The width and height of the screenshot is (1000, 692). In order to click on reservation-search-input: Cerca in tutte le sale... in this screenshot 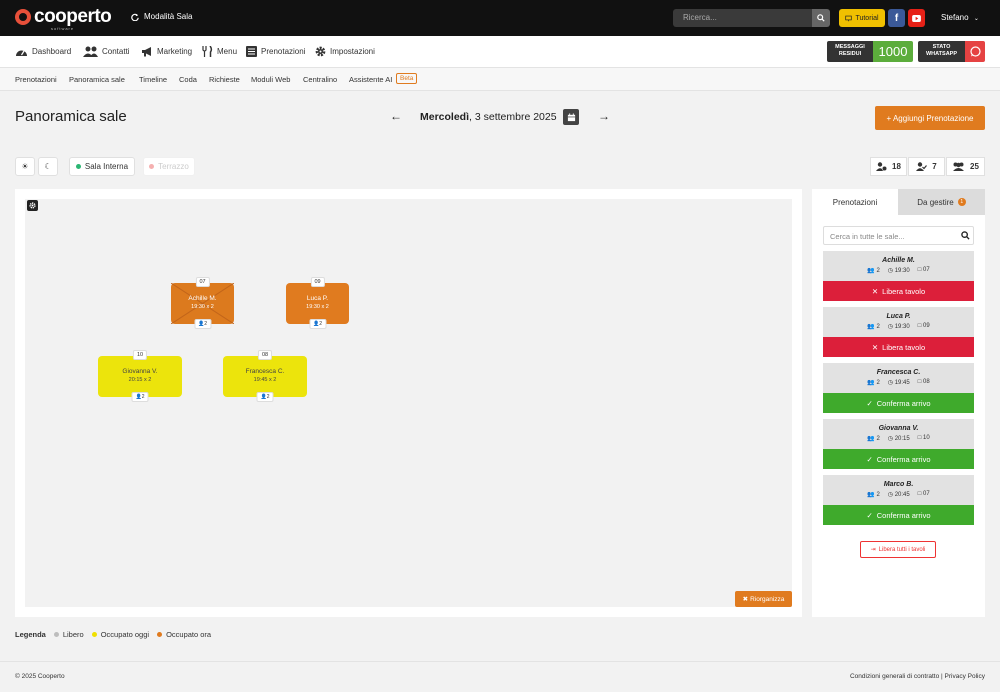, I will do `click(898, 235)`.